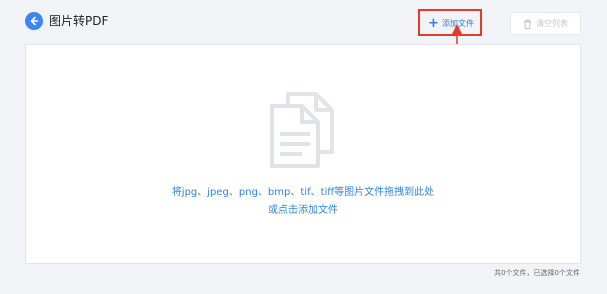 The width and height of the screenshot is (607, 294). I want to click on clear-list-button: 清空列表, so click(545, 23).